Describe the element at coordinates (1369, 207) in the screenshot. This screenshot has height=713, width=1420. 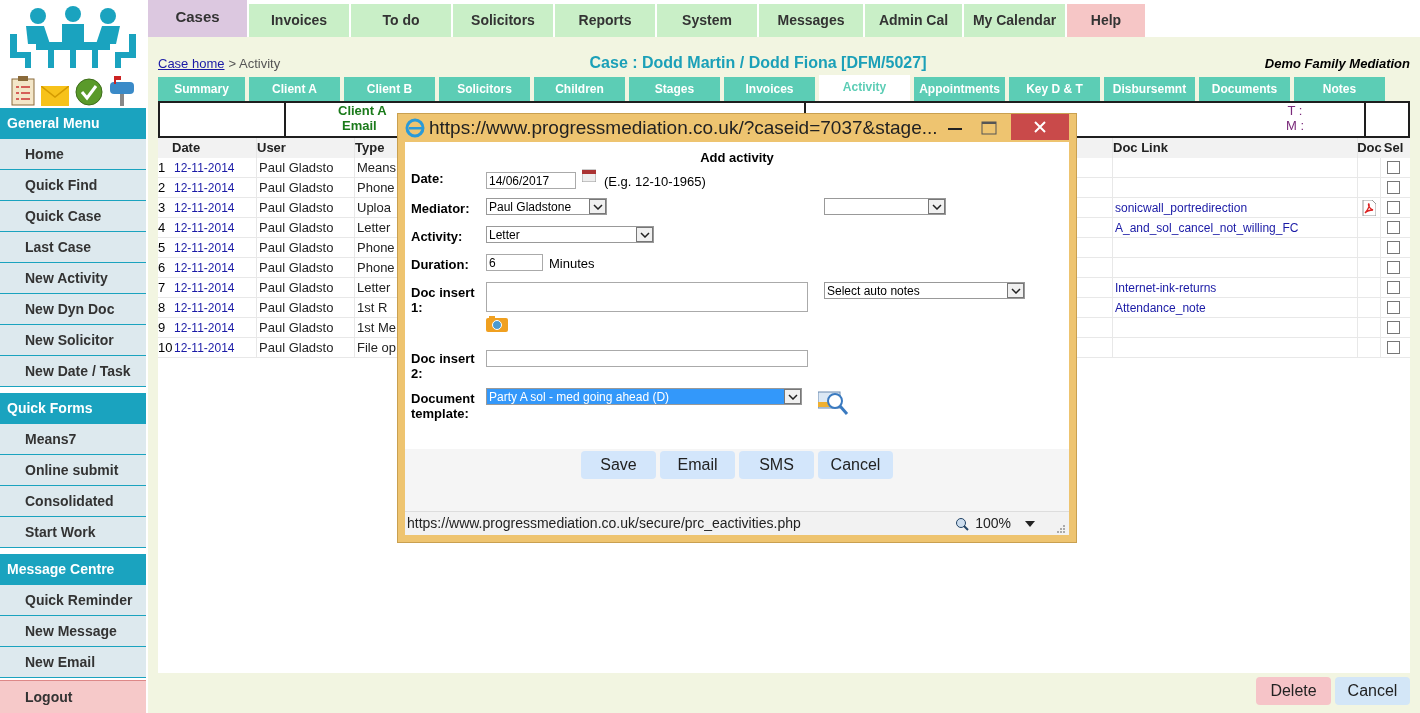
I see `pdf-icon` at that location.